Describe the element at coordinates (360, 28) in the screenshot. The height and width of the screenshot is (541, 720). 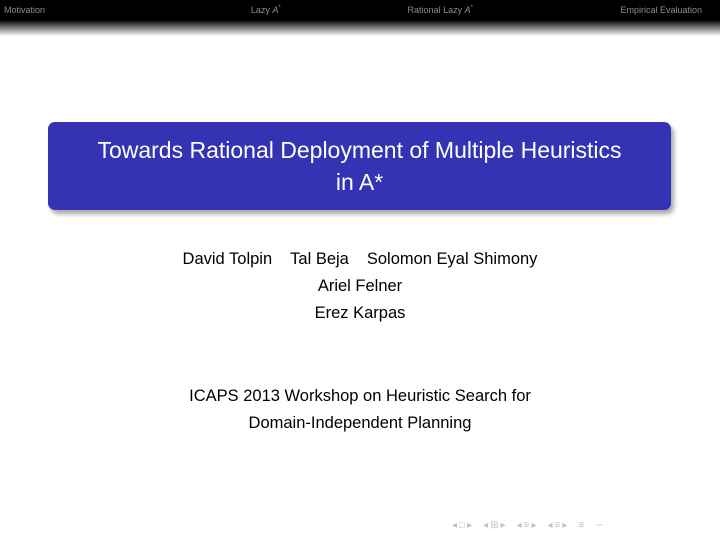
I see `nav-bar-shadow` at that location.